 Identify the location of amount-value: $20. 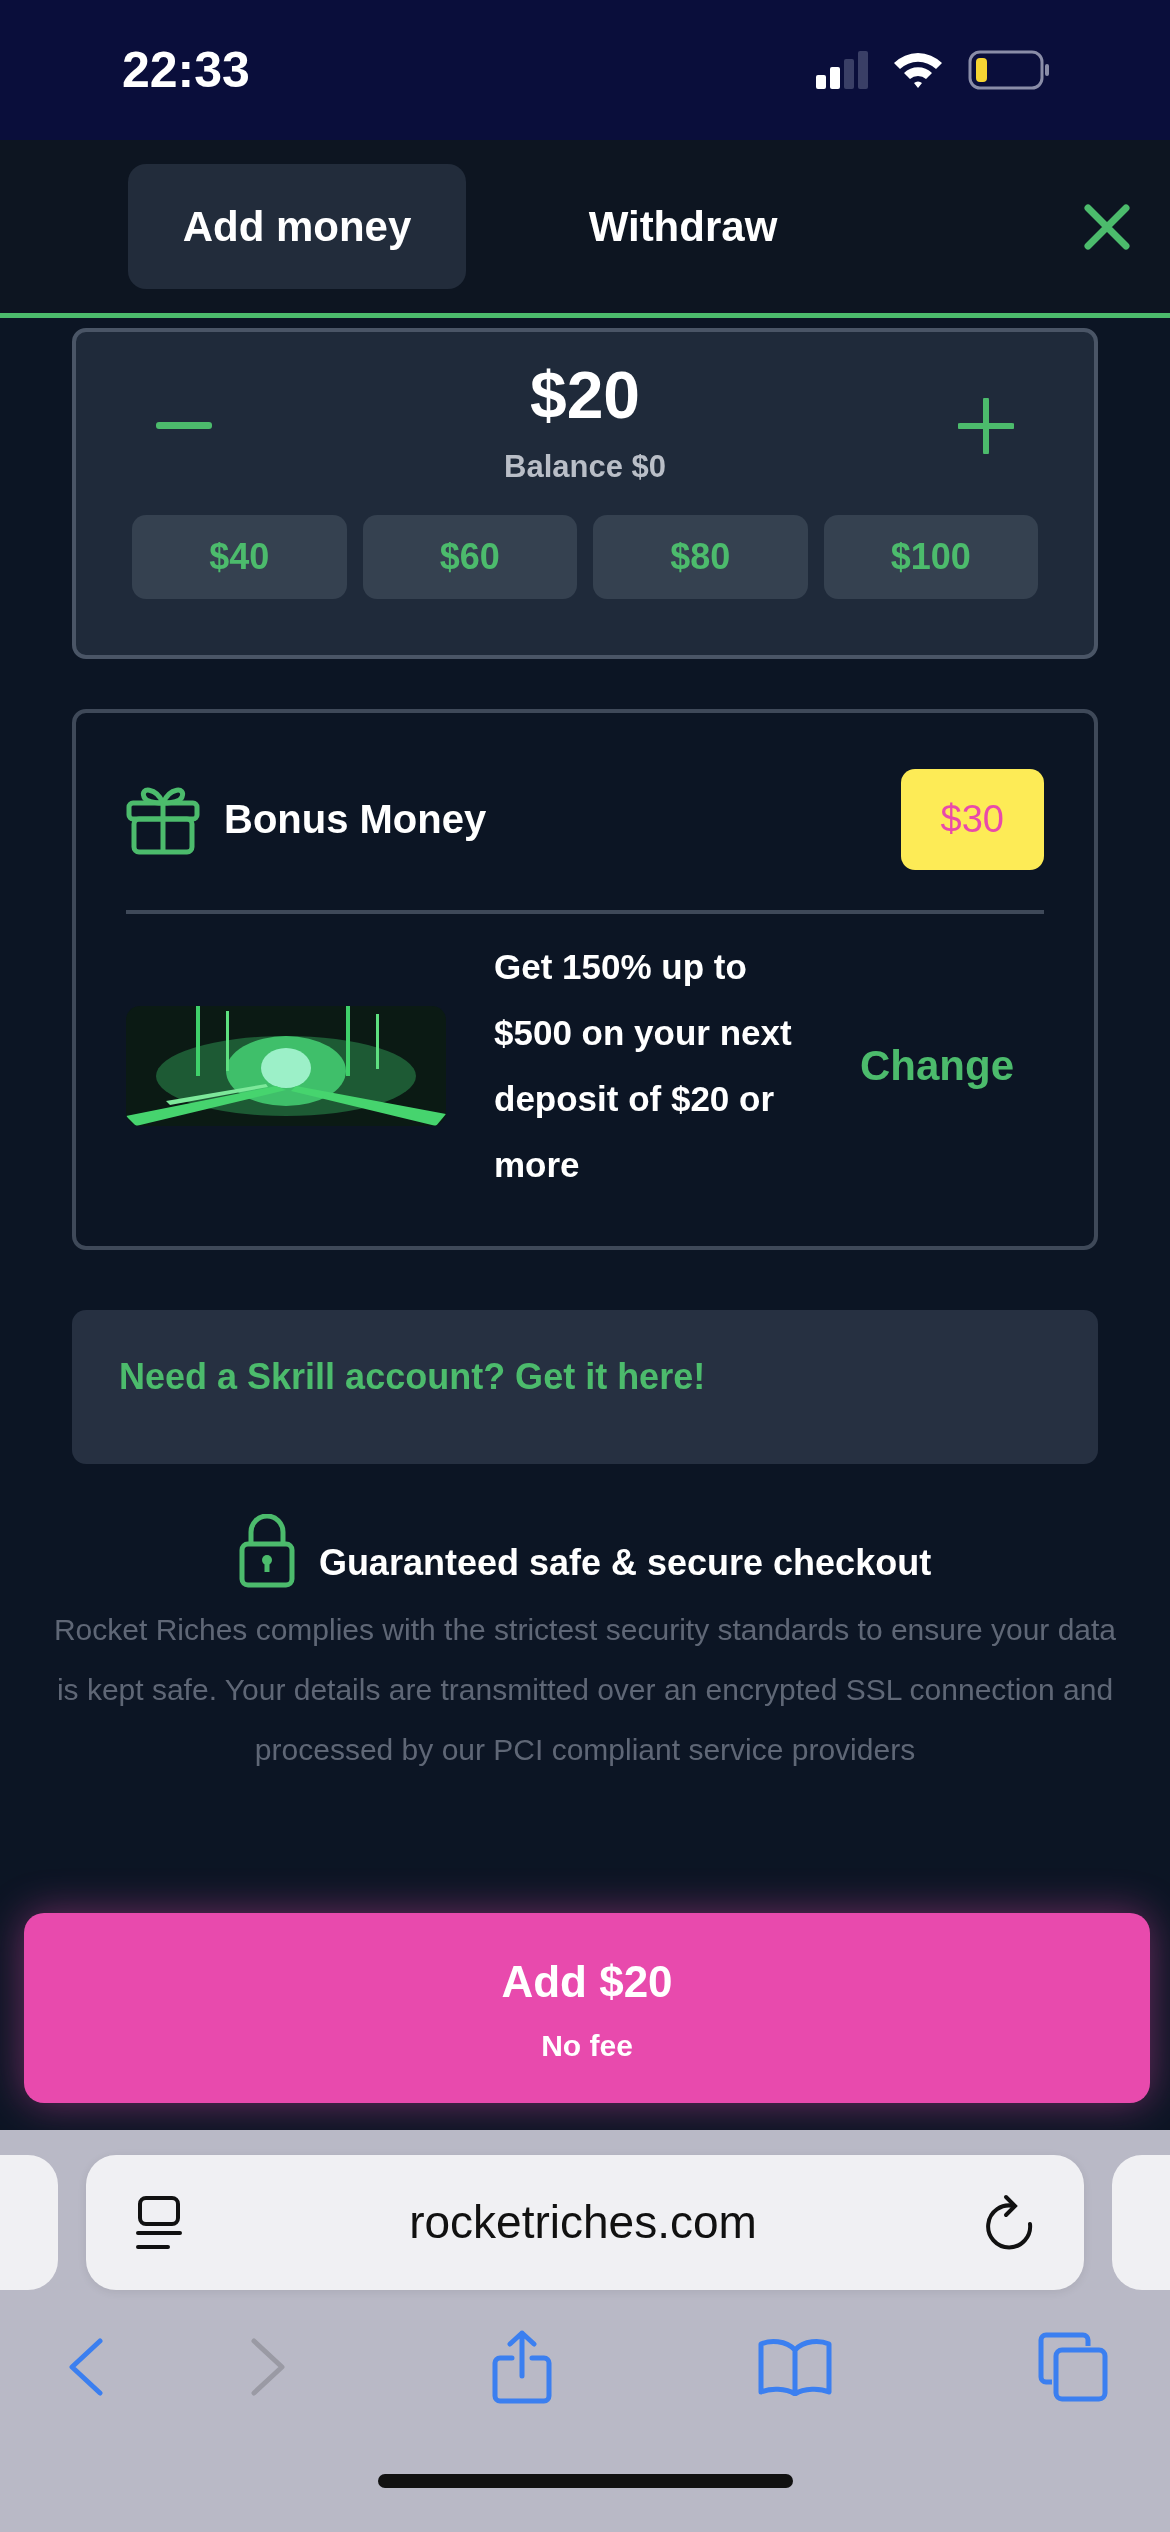
(585, 395).